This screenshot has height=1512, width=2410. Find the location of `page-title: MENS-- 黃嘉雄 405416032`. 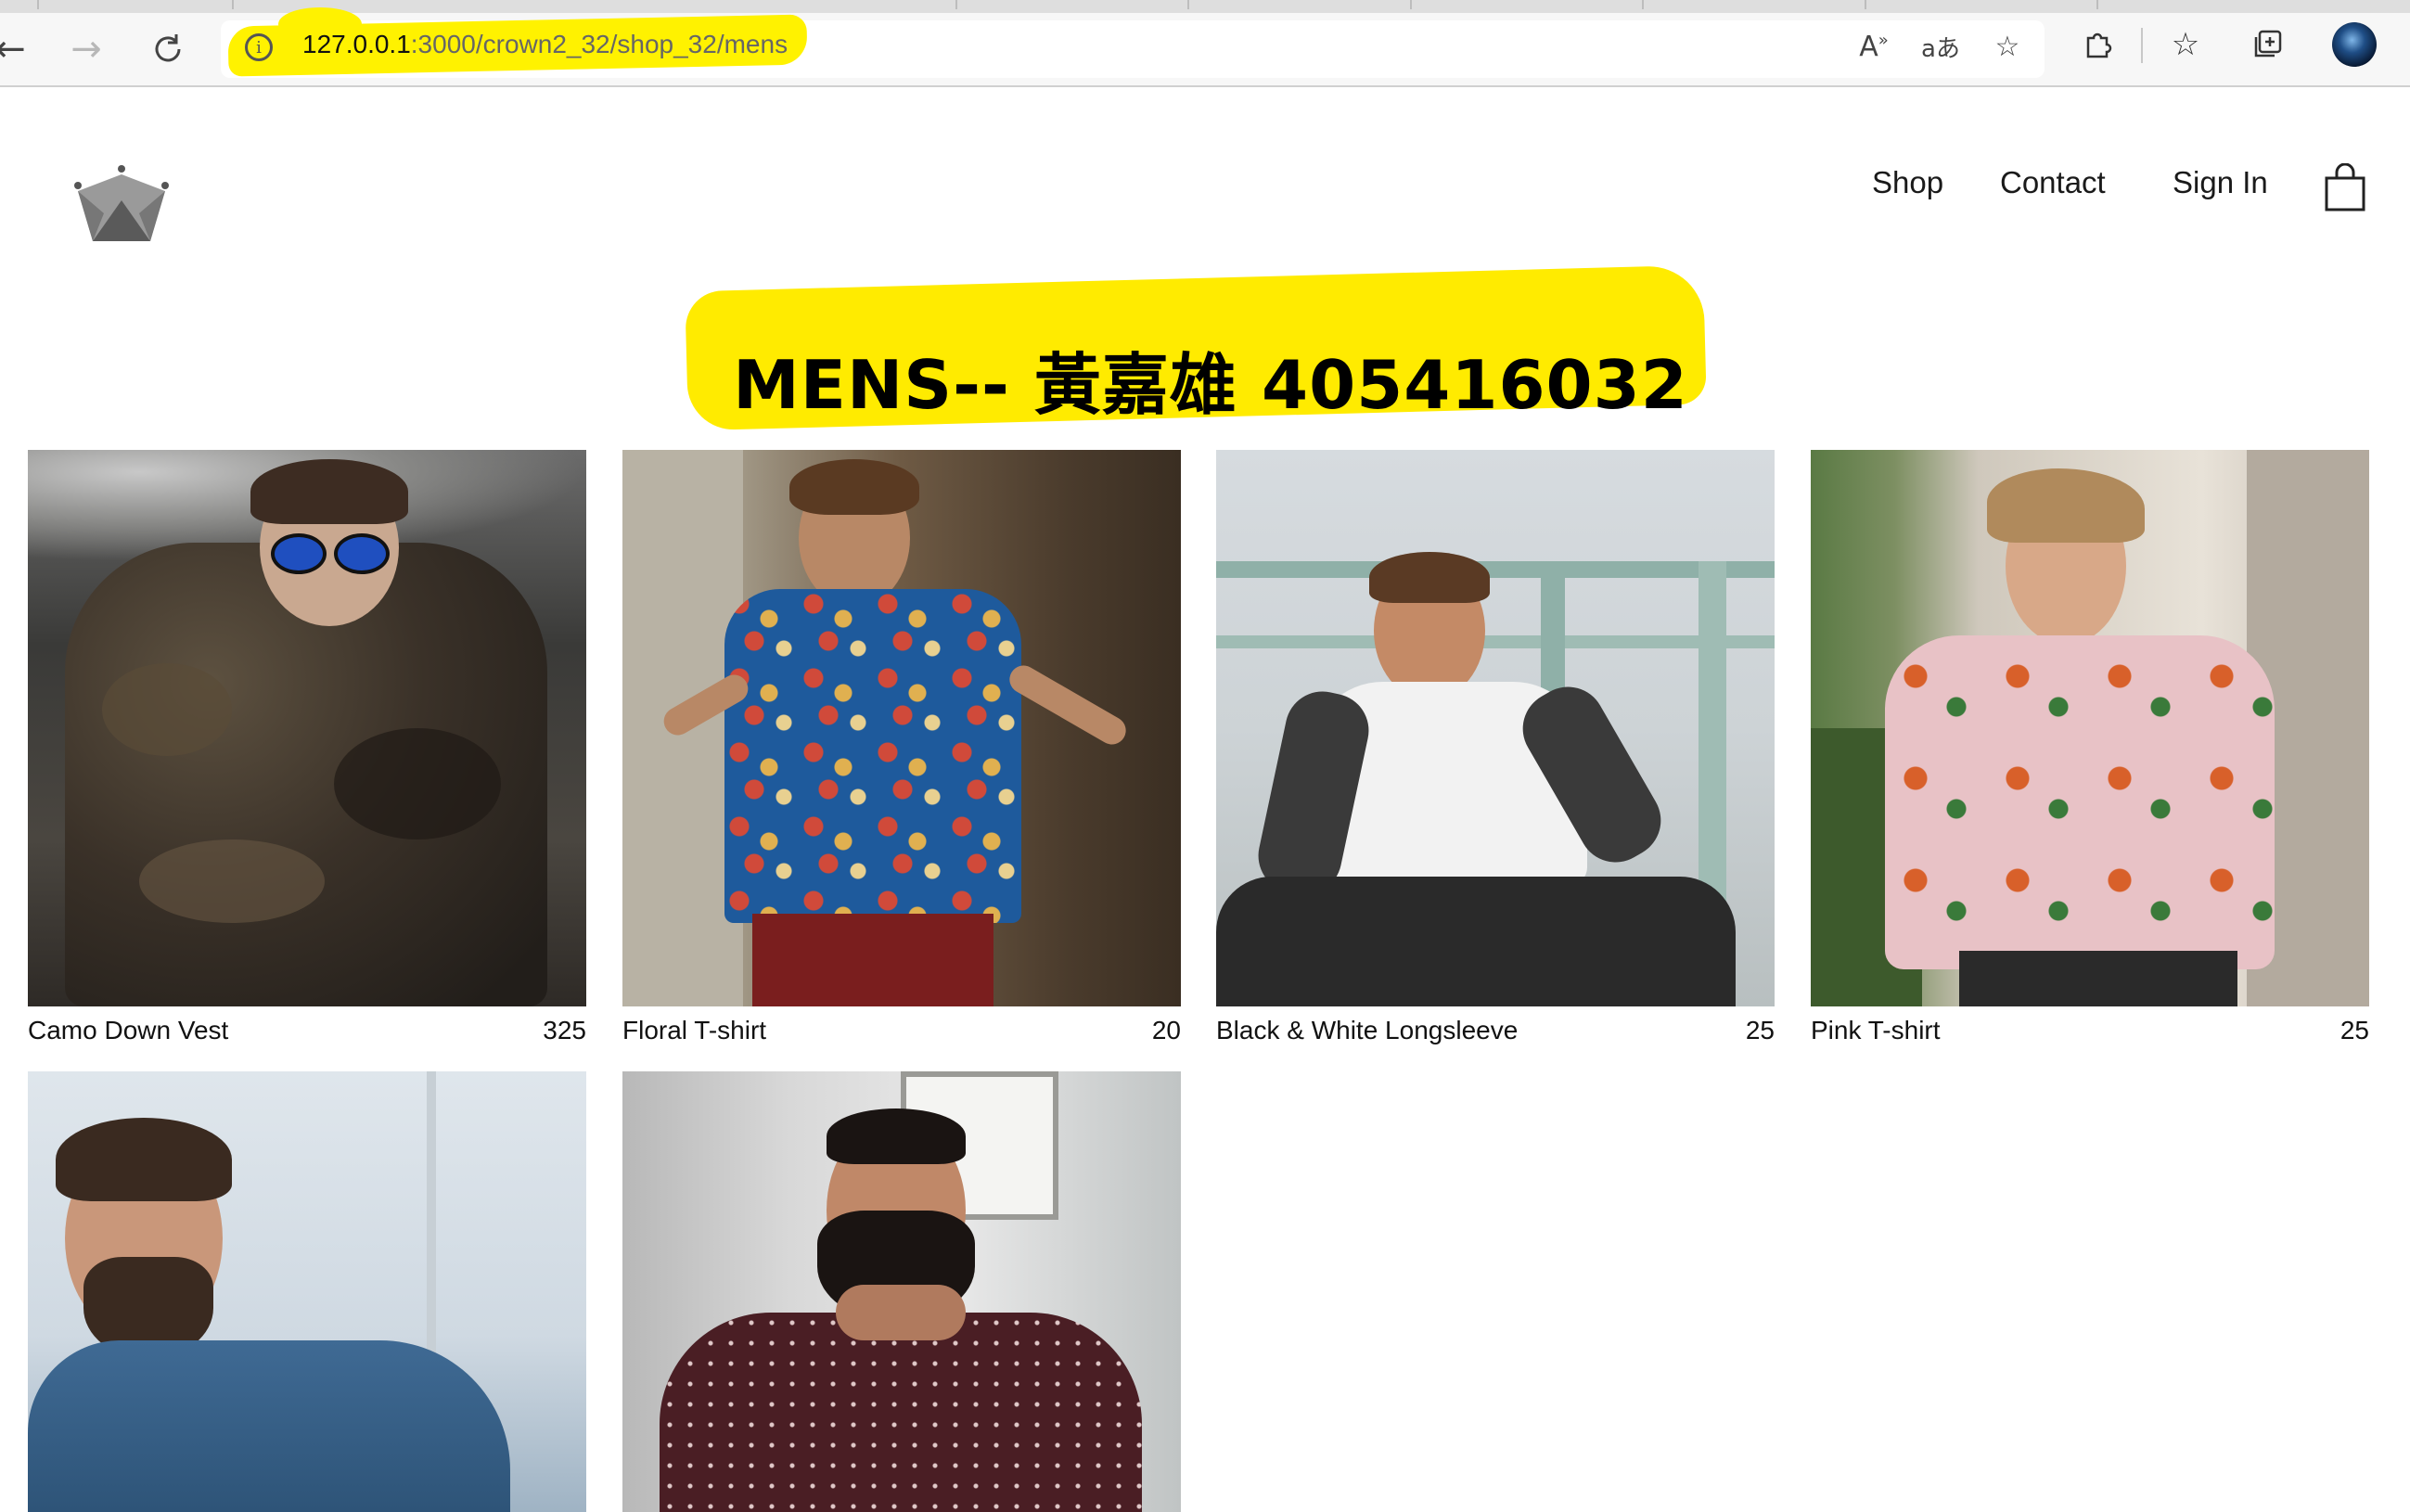

page-title: MENS-- 黃嘉雄 405416032 is located at coordinates (1210, 385).